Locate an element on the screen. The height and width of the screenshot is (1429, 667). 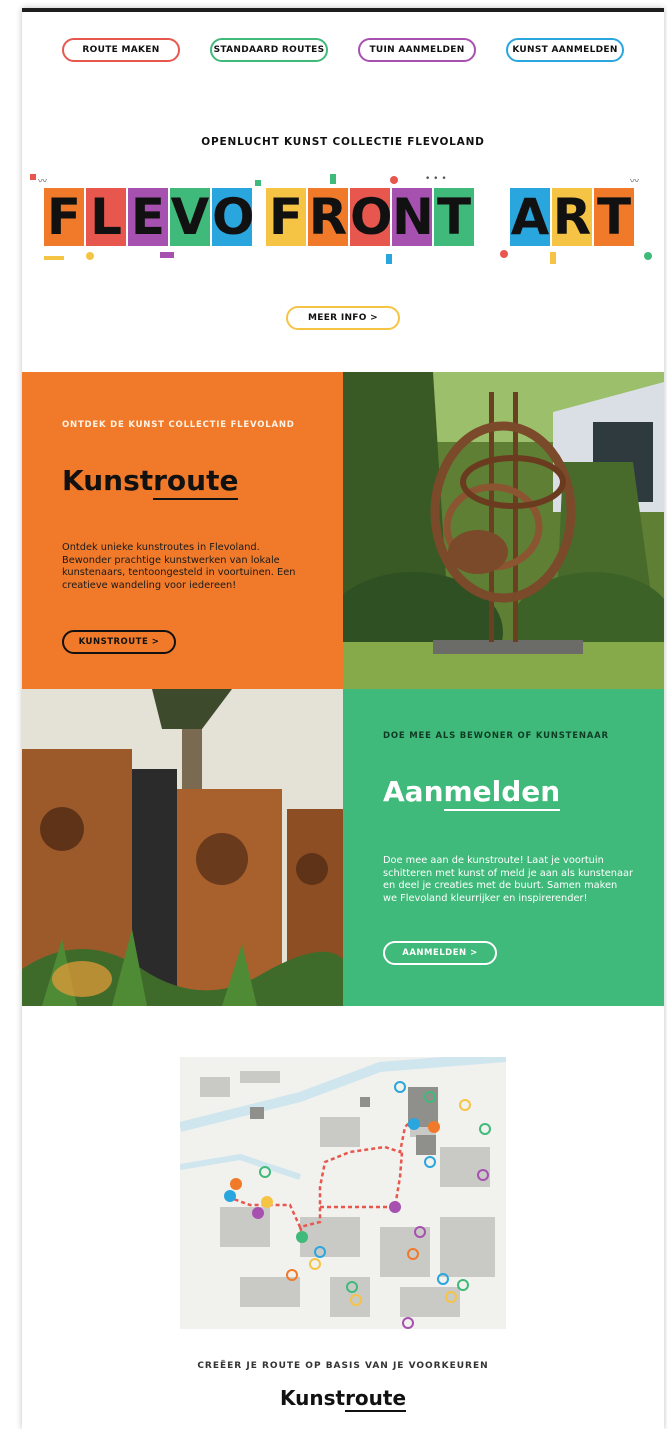
nav-route-maken-button: ROUTE MAKEN is located at coordinates (121, 50).